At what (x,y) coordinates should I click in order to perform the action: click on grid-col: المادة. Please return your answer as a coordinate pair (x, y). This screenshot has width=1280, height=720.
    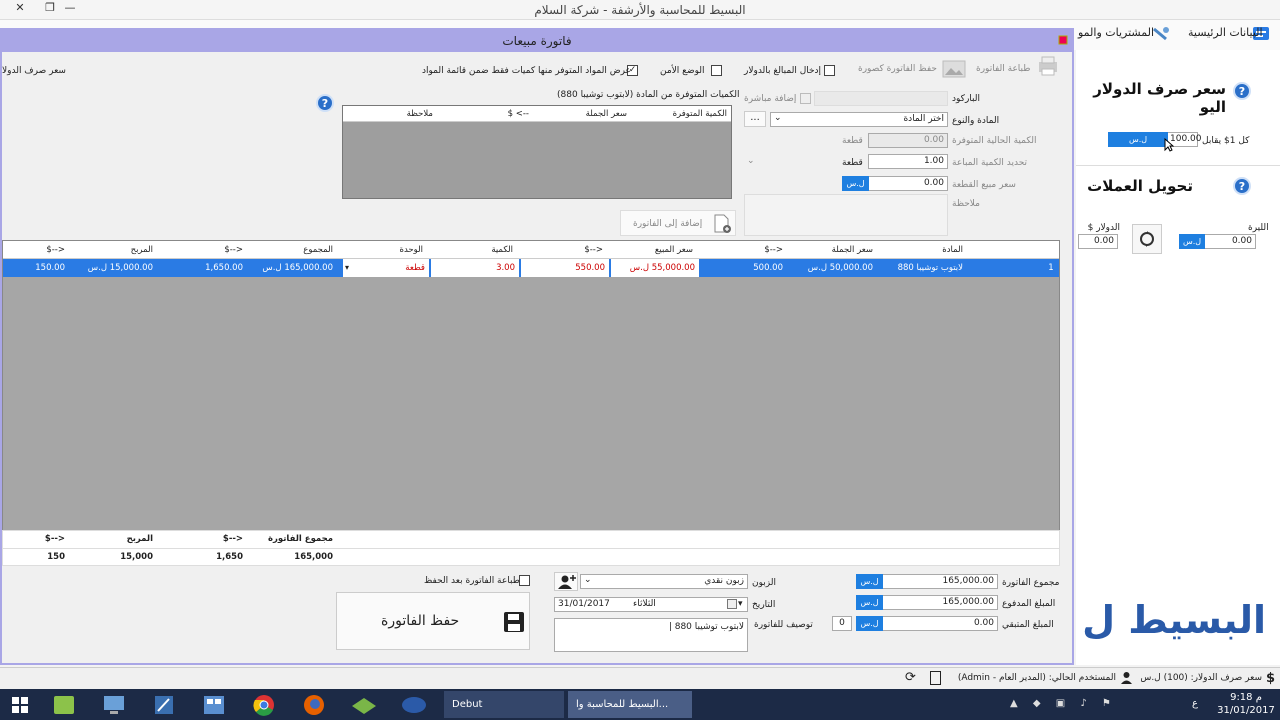
    Looking at the image, I should click on (952, 250).